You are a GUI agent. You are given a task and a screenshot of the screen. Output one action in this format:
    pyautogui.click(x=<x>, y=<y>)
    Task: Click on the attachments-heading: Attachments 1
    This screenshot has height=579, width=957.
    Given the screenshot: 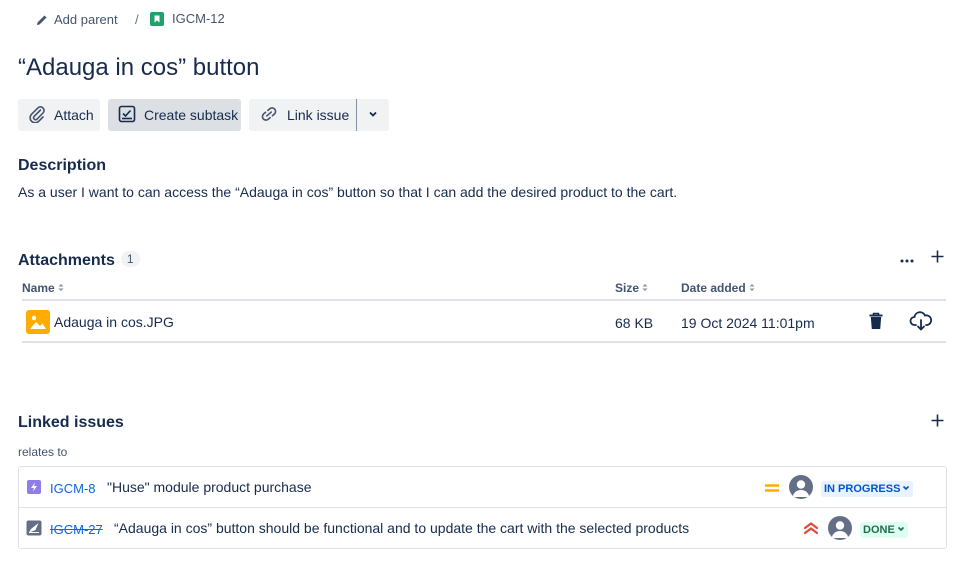 What is the action you would take?
    pyautogui.click(x=79, y=260)
    